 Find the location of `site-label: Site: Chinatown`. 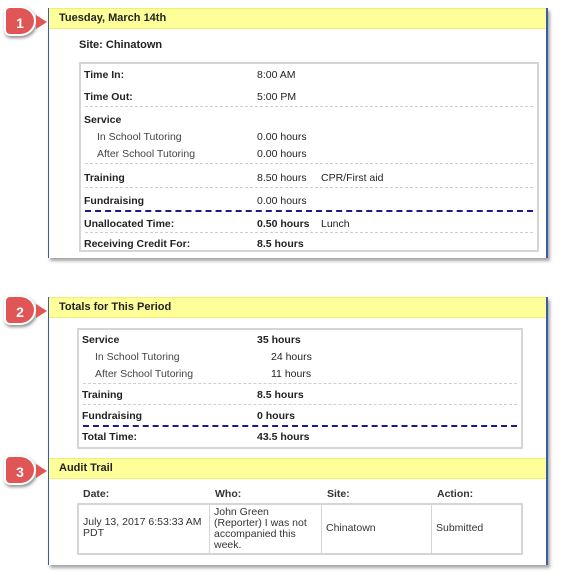

site-label: Site: Chinatown is located at coordinates (121, 45).